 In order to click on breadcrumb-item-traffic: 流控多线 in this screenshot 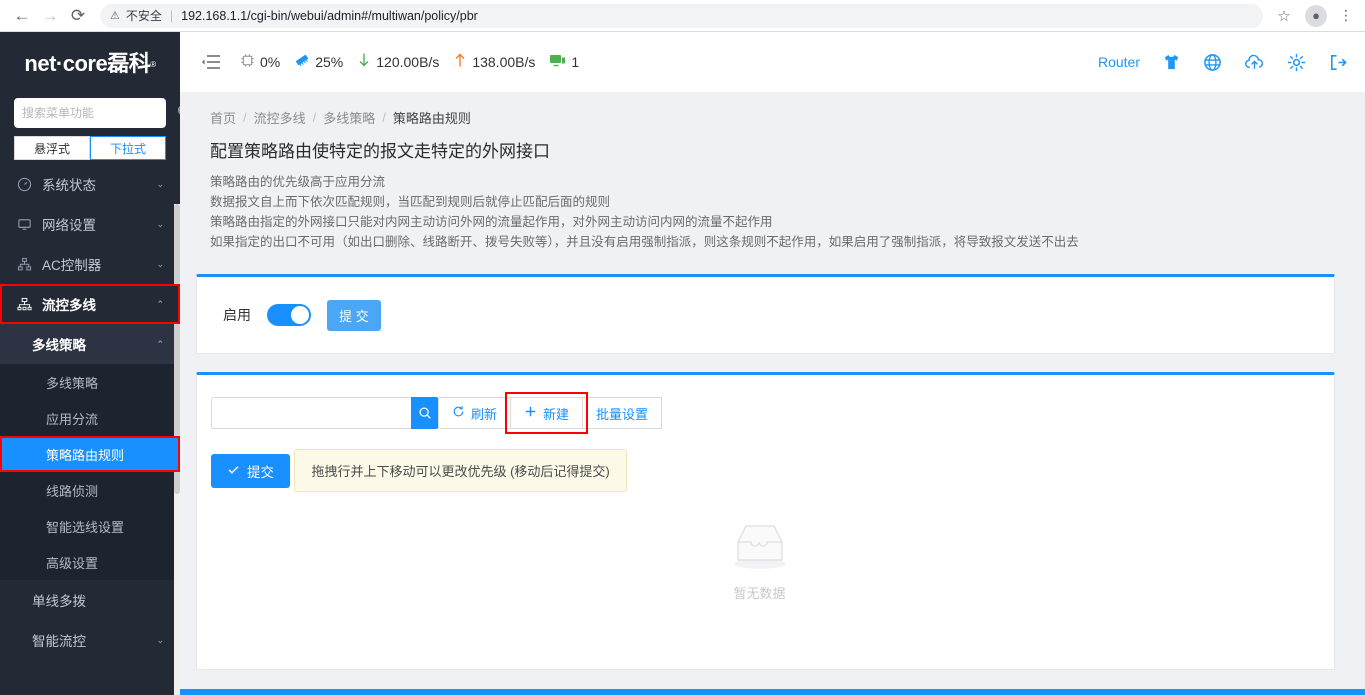, I will do `click(280, 117)`.